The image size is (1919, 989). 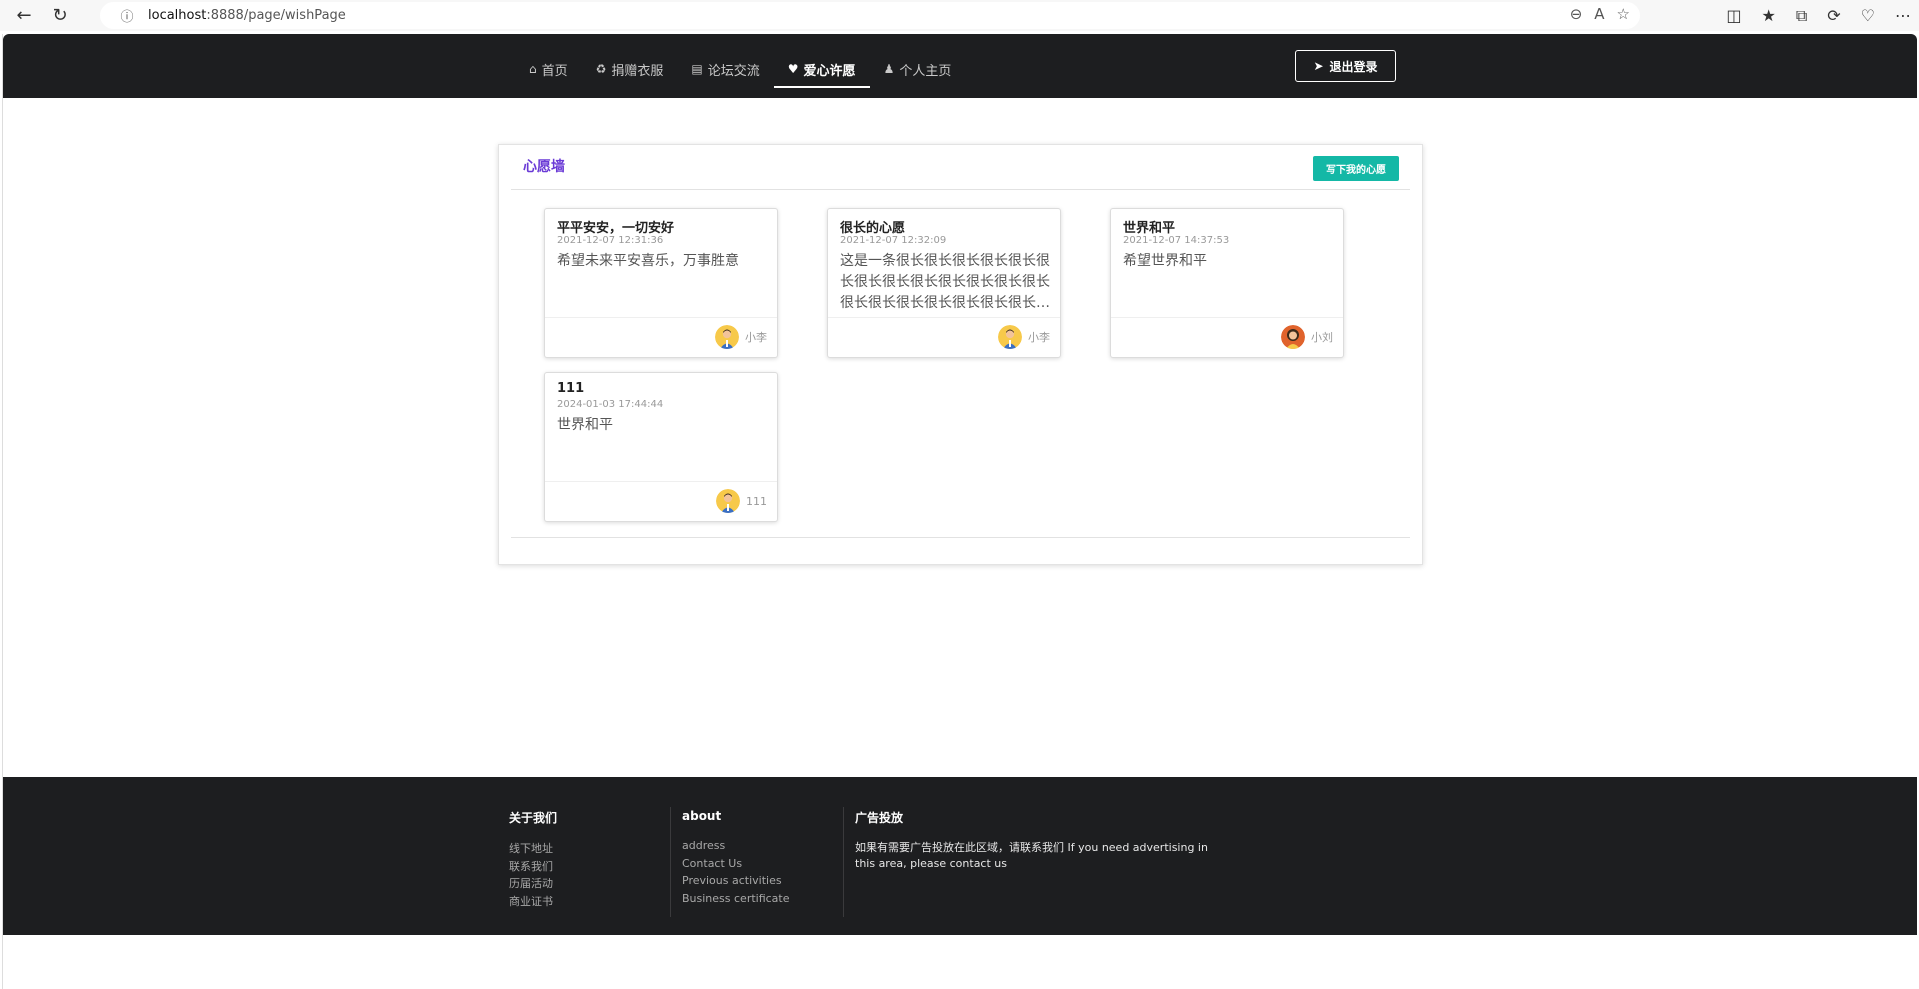 I want to click on url-host: localhost, so click(x=177, y=15).